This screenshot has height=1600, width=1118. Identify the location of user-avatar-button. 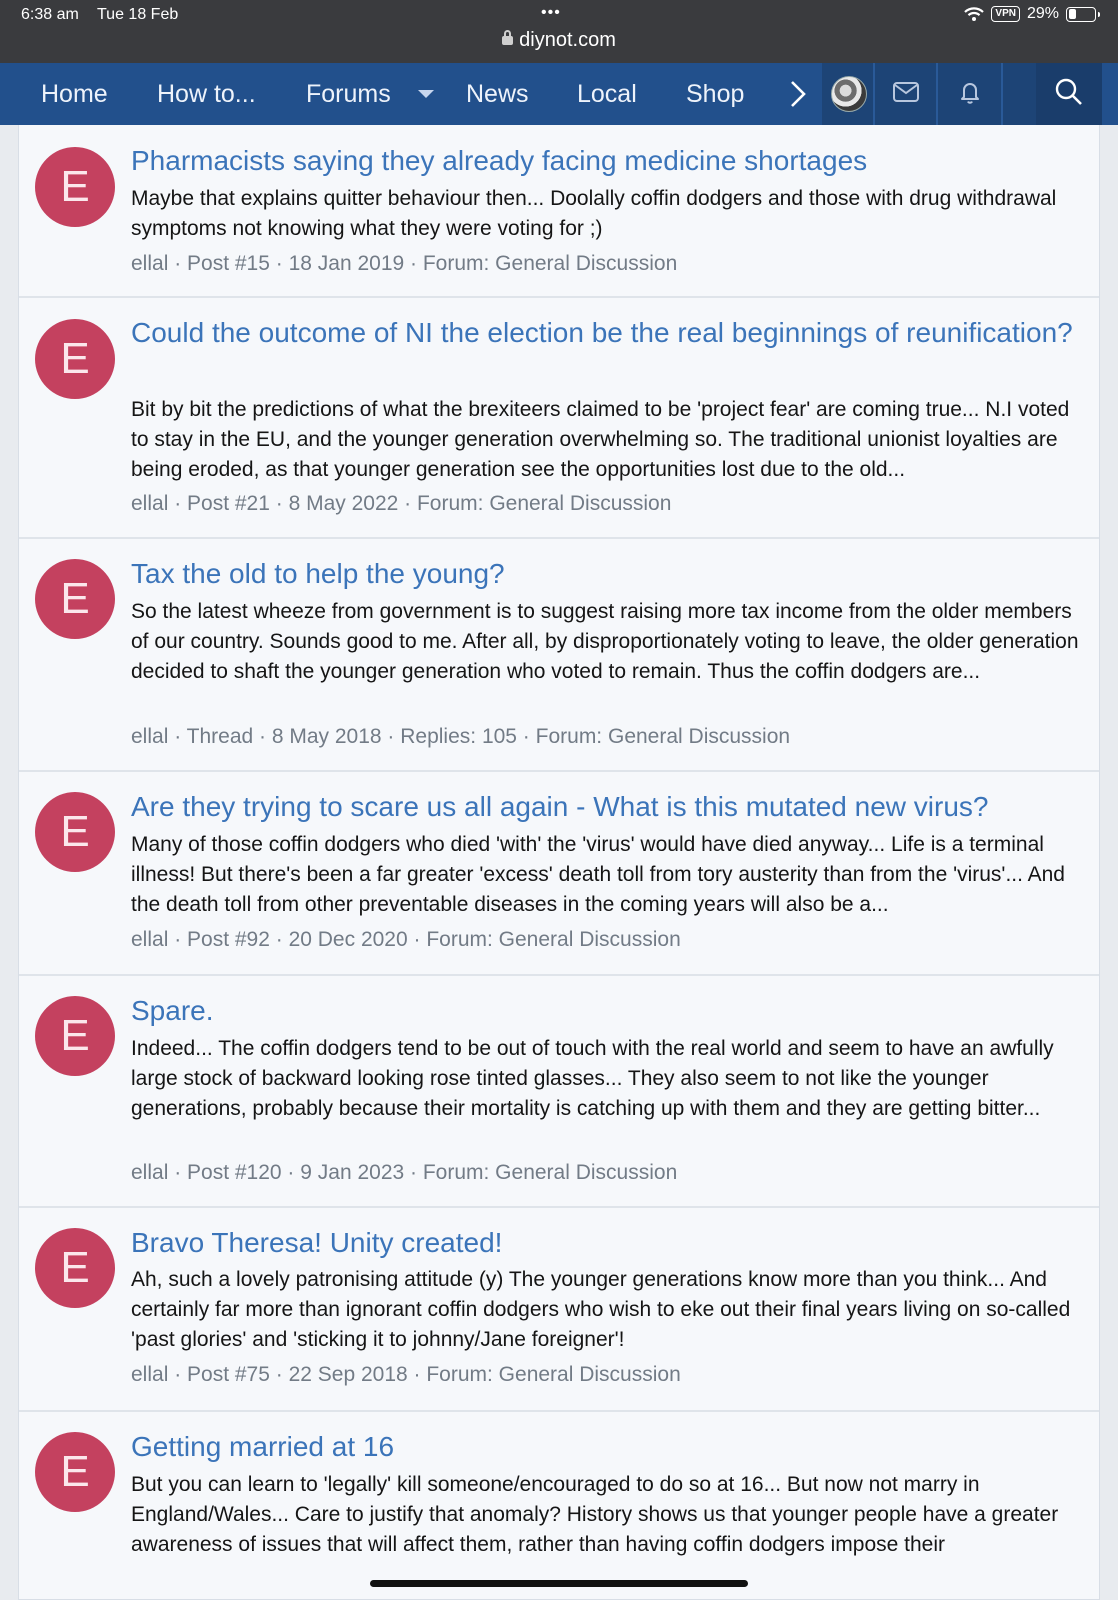
(849, 94).